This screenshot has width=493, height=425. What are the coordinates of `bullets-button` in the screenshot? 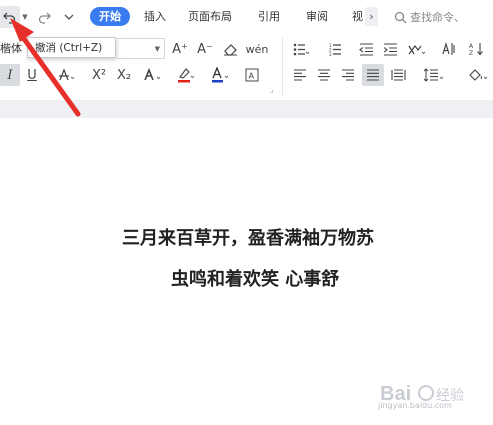 It's located at (301, 49).